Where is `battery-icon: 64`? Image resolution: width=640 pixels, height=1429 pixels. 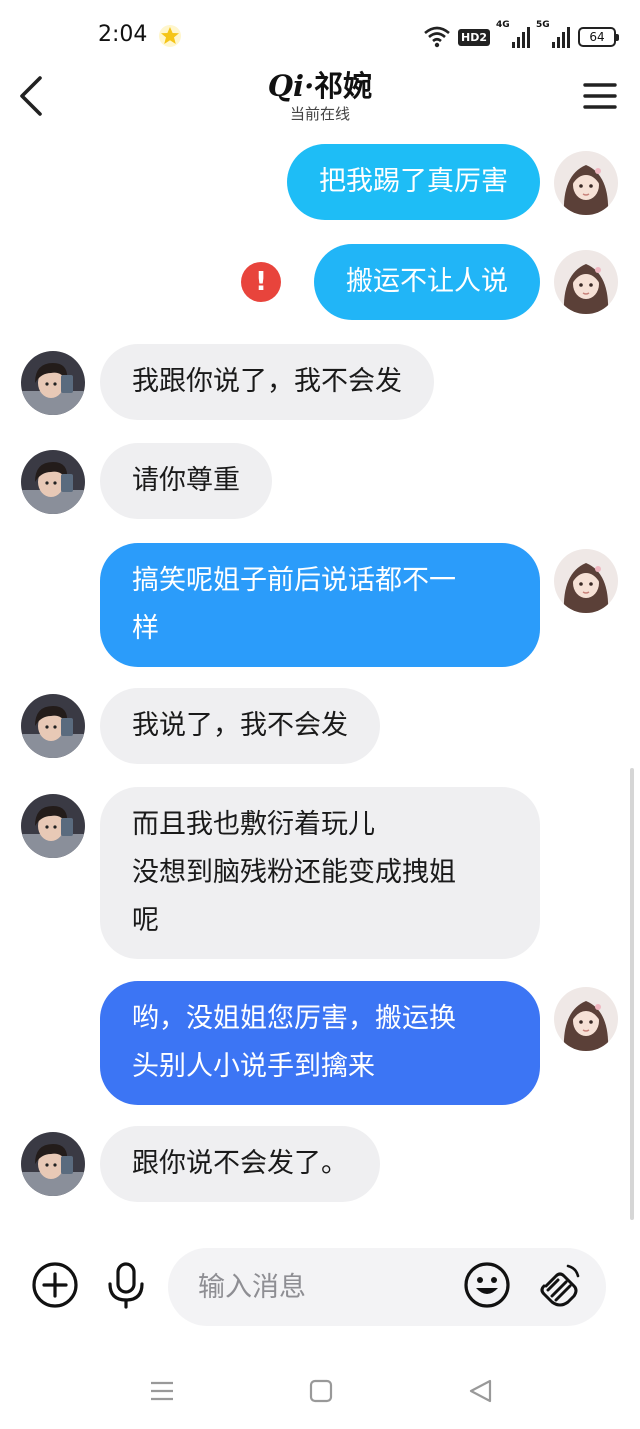
battery-icon: 64 is located at coordinates (598, 37).